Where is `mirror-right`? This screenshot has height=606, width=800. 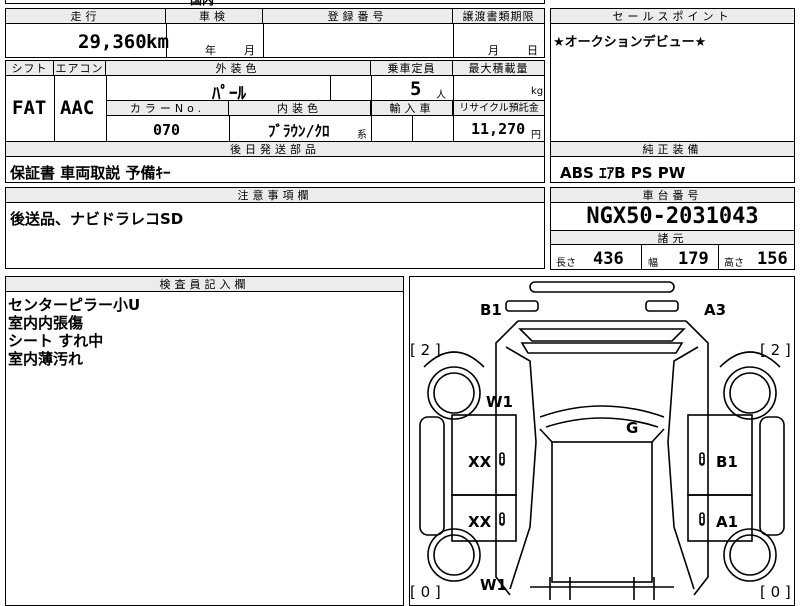 mirror-right is located at coordinates (662, 306).